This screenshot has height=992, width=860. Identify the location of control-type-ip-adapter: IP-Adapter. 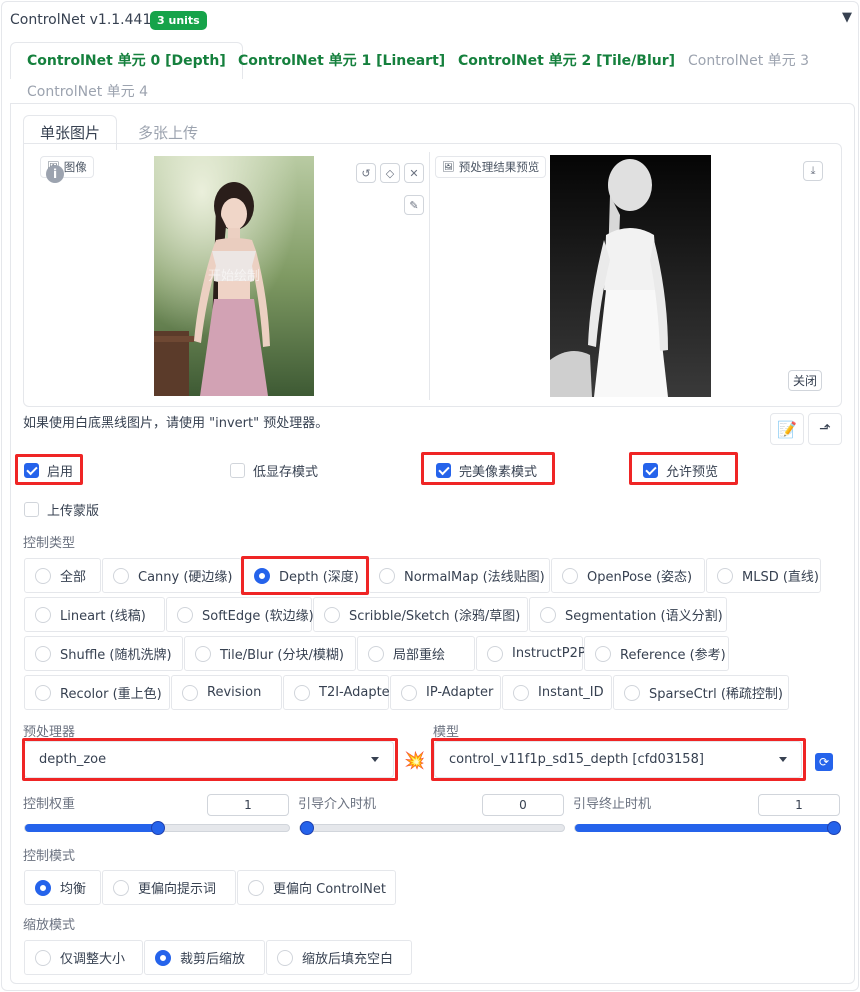
(445, 692).